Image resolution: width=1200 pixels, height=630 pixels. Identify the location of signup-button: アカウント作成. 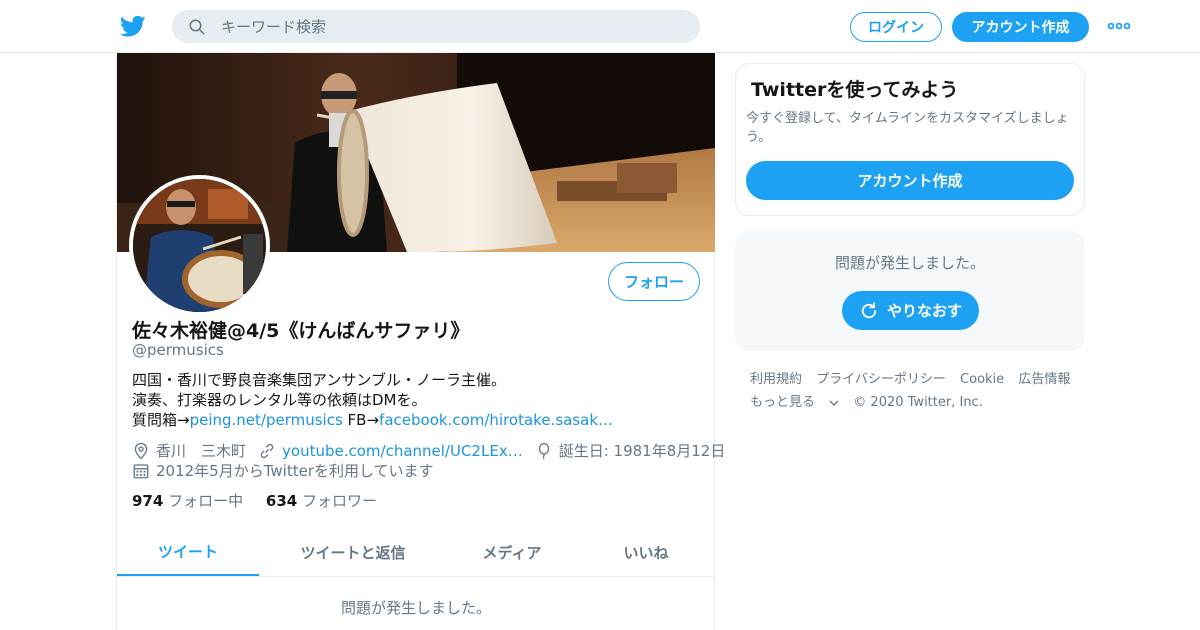
(1020, 27).